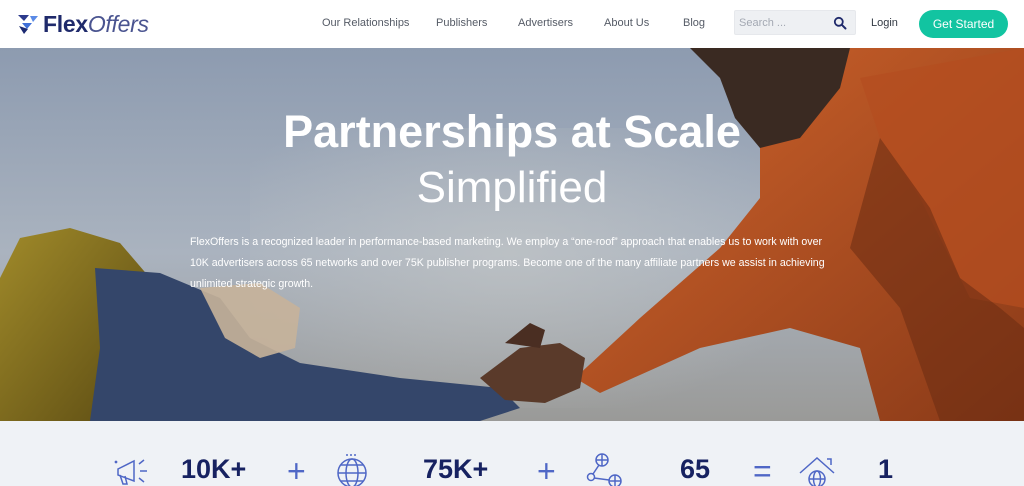 This screenshot has width=1024, height=486. What do you see at coordinates (28, 24) in the screenshot?
I see `logo-mark-icon` at bounding box center [28, 24].